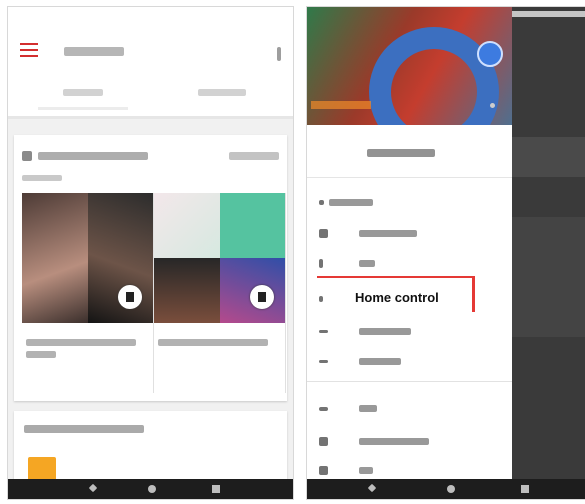 This screenshot has height=504, width=585. I want to click on devices-icon, so click(323, 441).